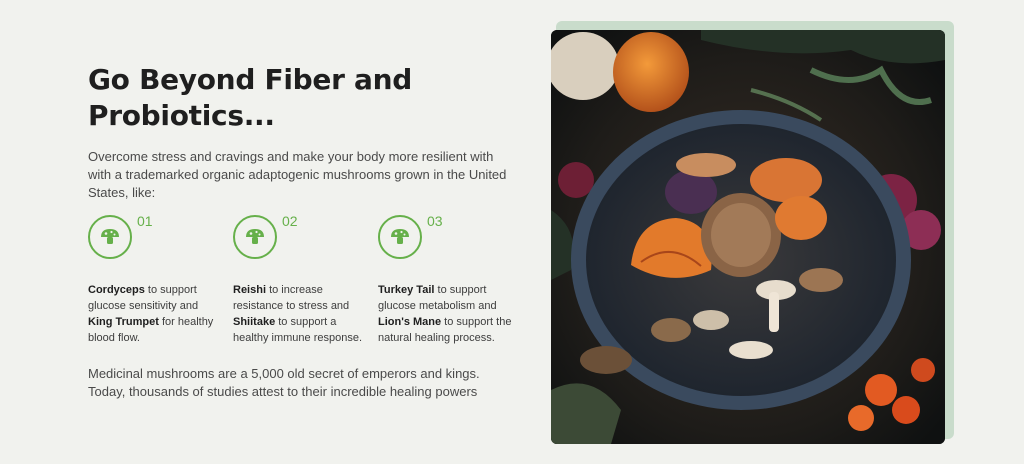  I want to click on mushroom-name: Cordyceps, so click(116, 290).